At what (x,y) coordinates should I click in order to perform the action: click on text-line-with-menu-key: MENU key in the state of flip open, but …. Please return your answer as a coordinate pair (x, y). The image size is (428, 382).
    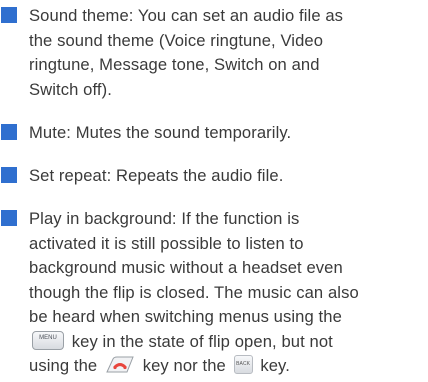
    Looking at the image, I should click on (228, 342).